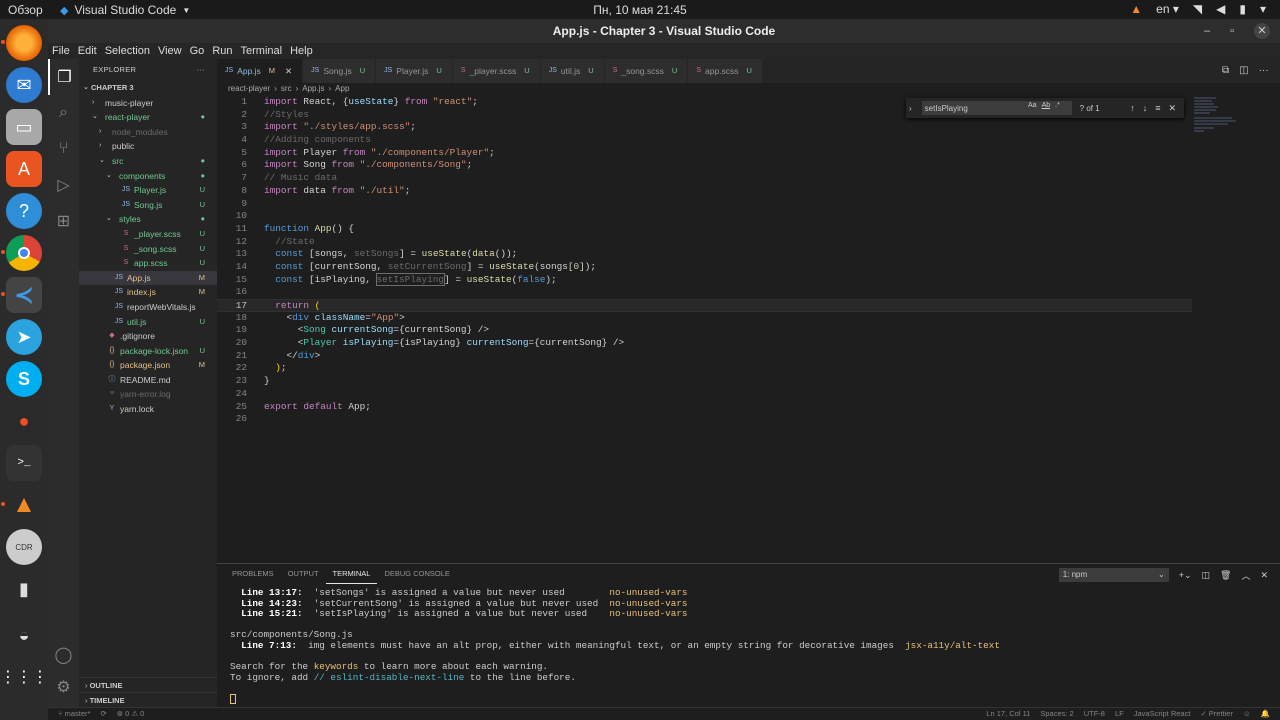 This screenshot has width=1280, height=720. What do you see at coordinates (63, 113) in the screenshot?
I see `search-icon: ⌕` at bounding box center [63, 113].